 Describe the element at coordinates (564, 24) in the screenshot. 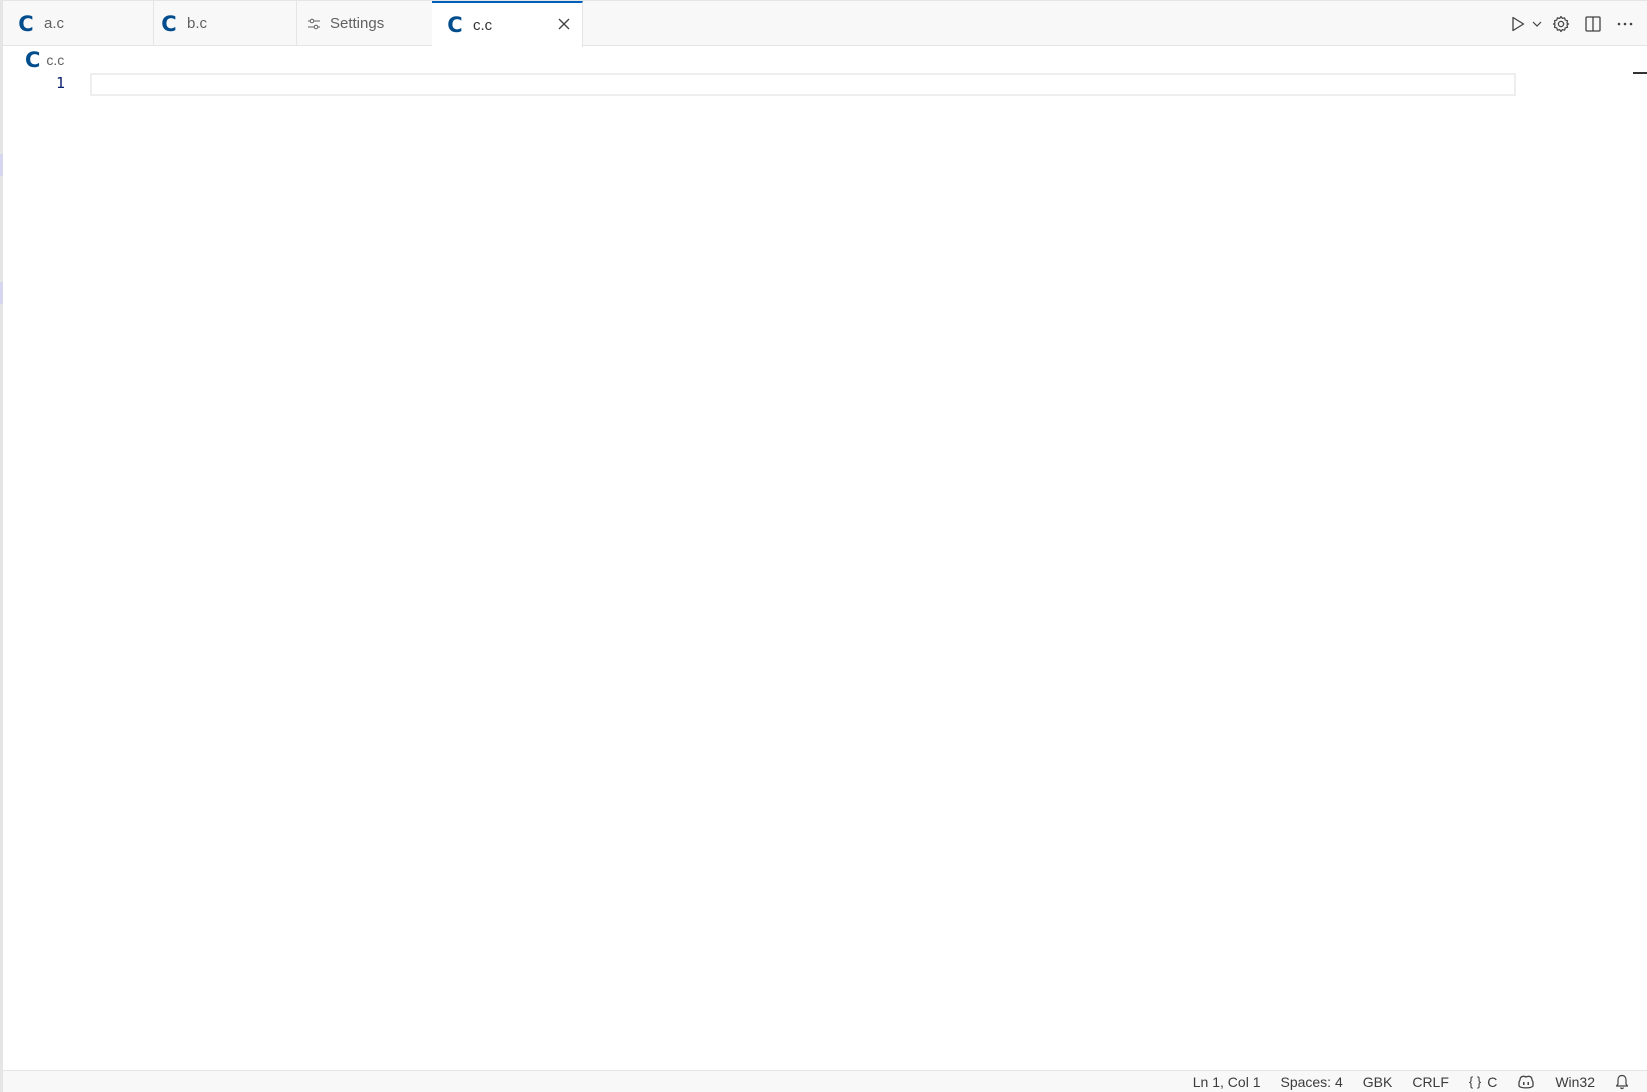

I see `close-icon` at that location.